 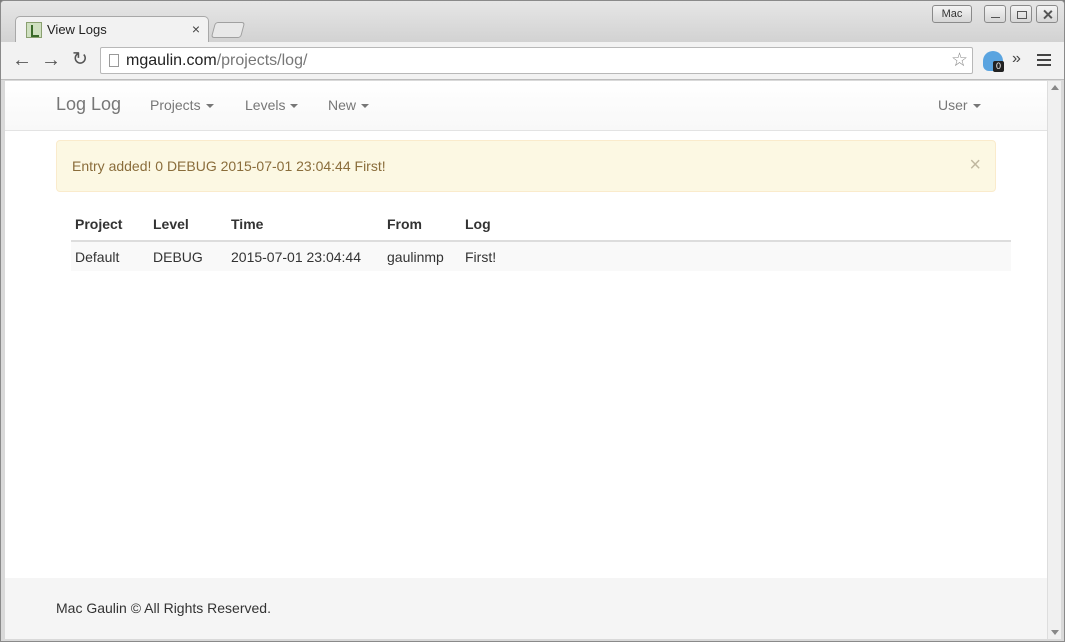 I want to click on column-header: From, so click(x=422, y=229).